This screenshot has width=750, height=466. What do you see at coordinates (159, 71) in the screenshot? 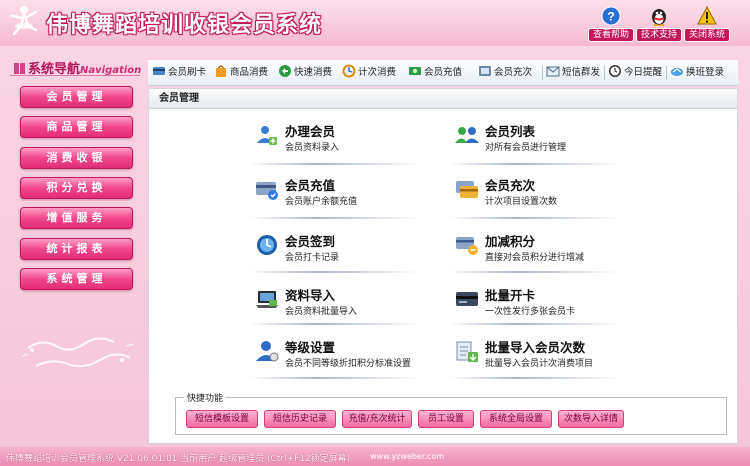
I see `card-swipe-icon` at bounding box center [159, 71].